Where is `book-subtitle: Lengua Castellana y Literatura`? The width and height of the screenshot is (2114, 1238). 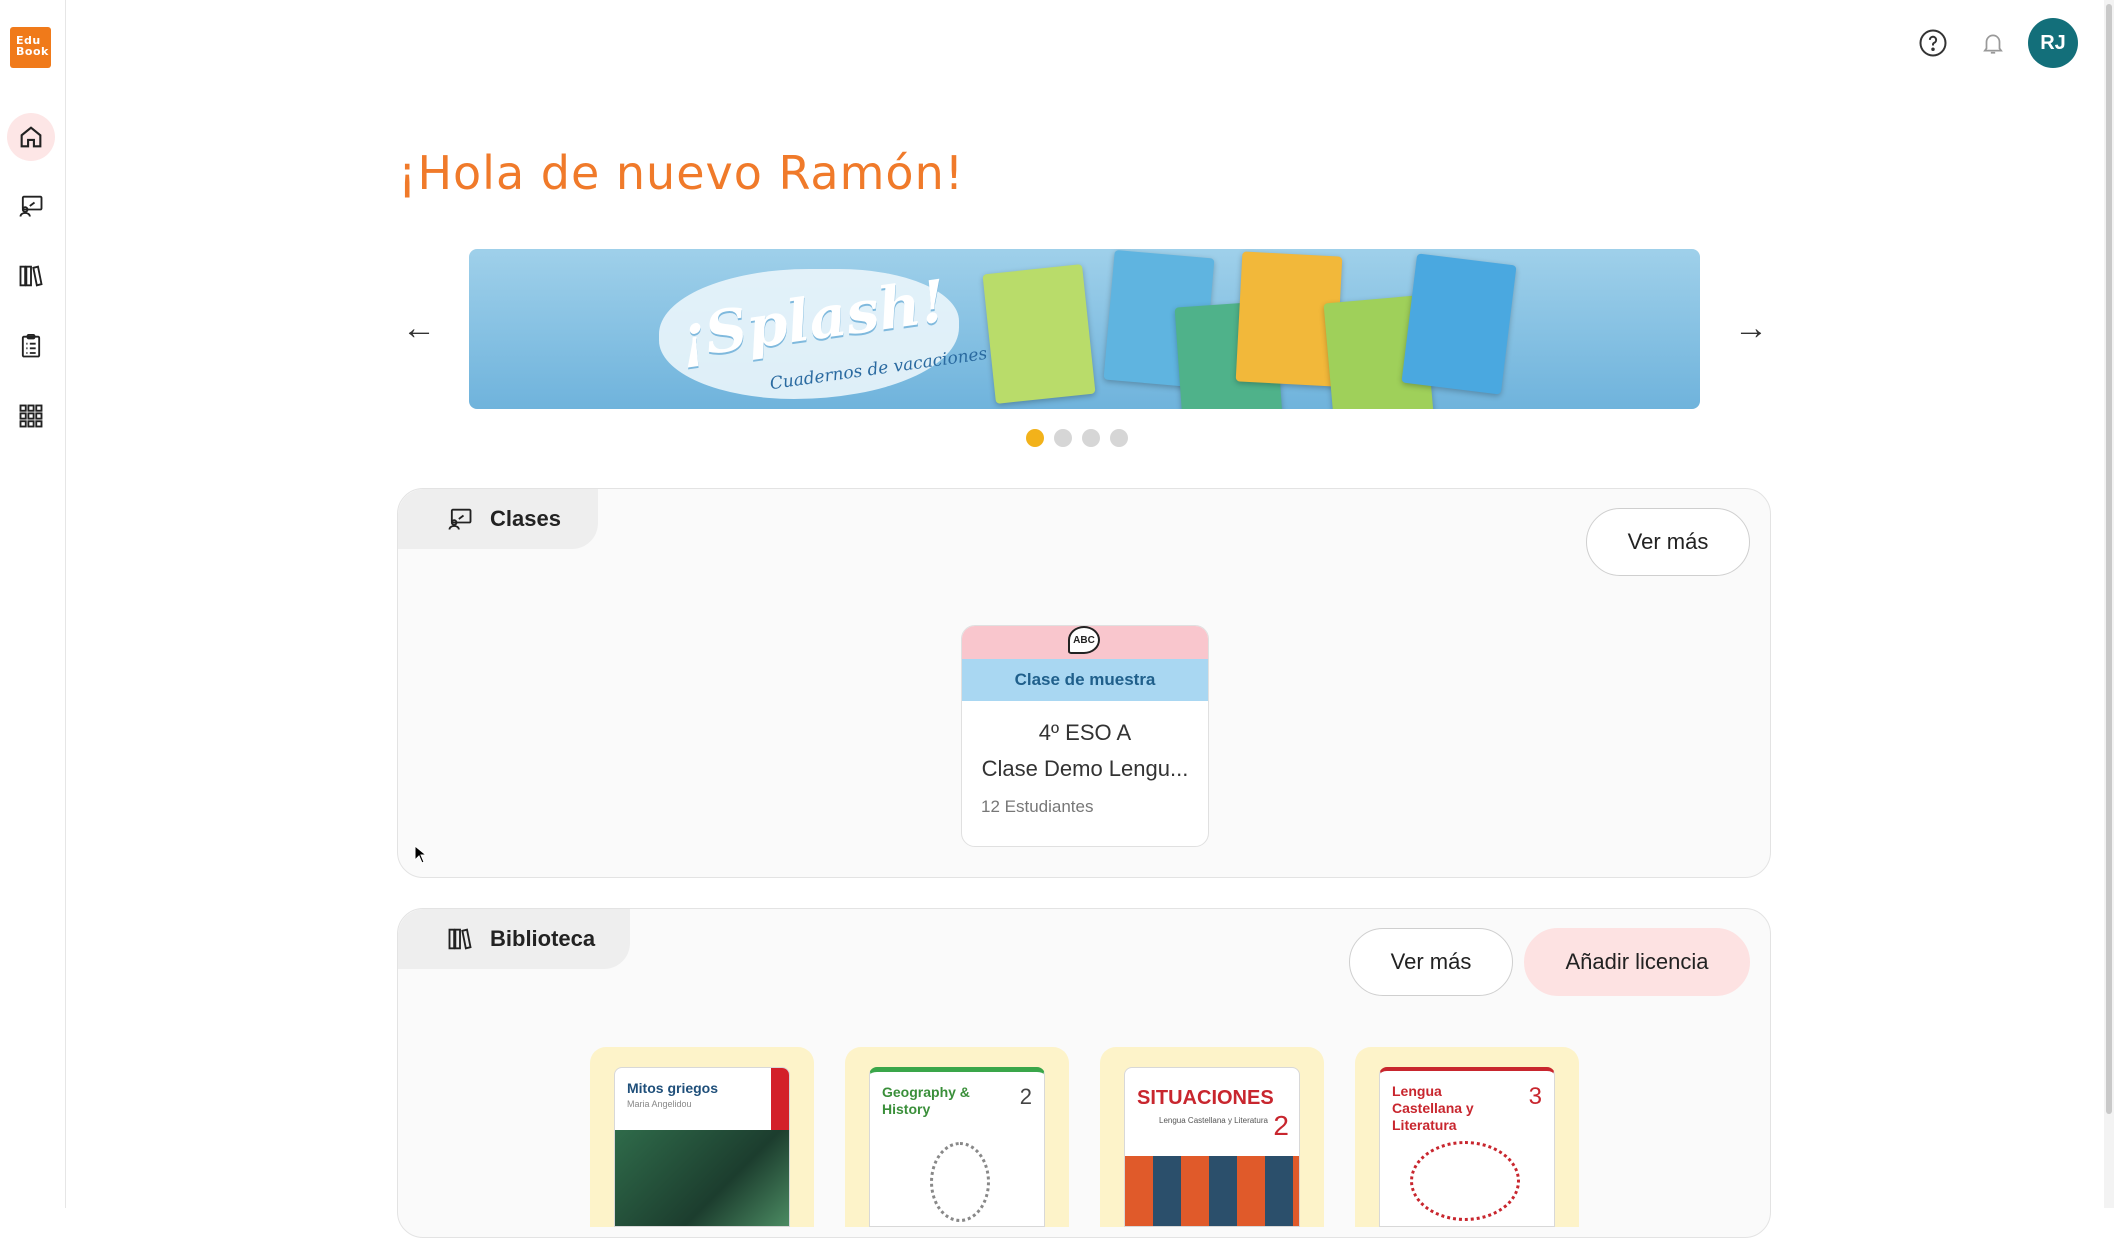 book-subtitle: Lengua Castellana y Literatura is located at coordinates (1213, 1120).